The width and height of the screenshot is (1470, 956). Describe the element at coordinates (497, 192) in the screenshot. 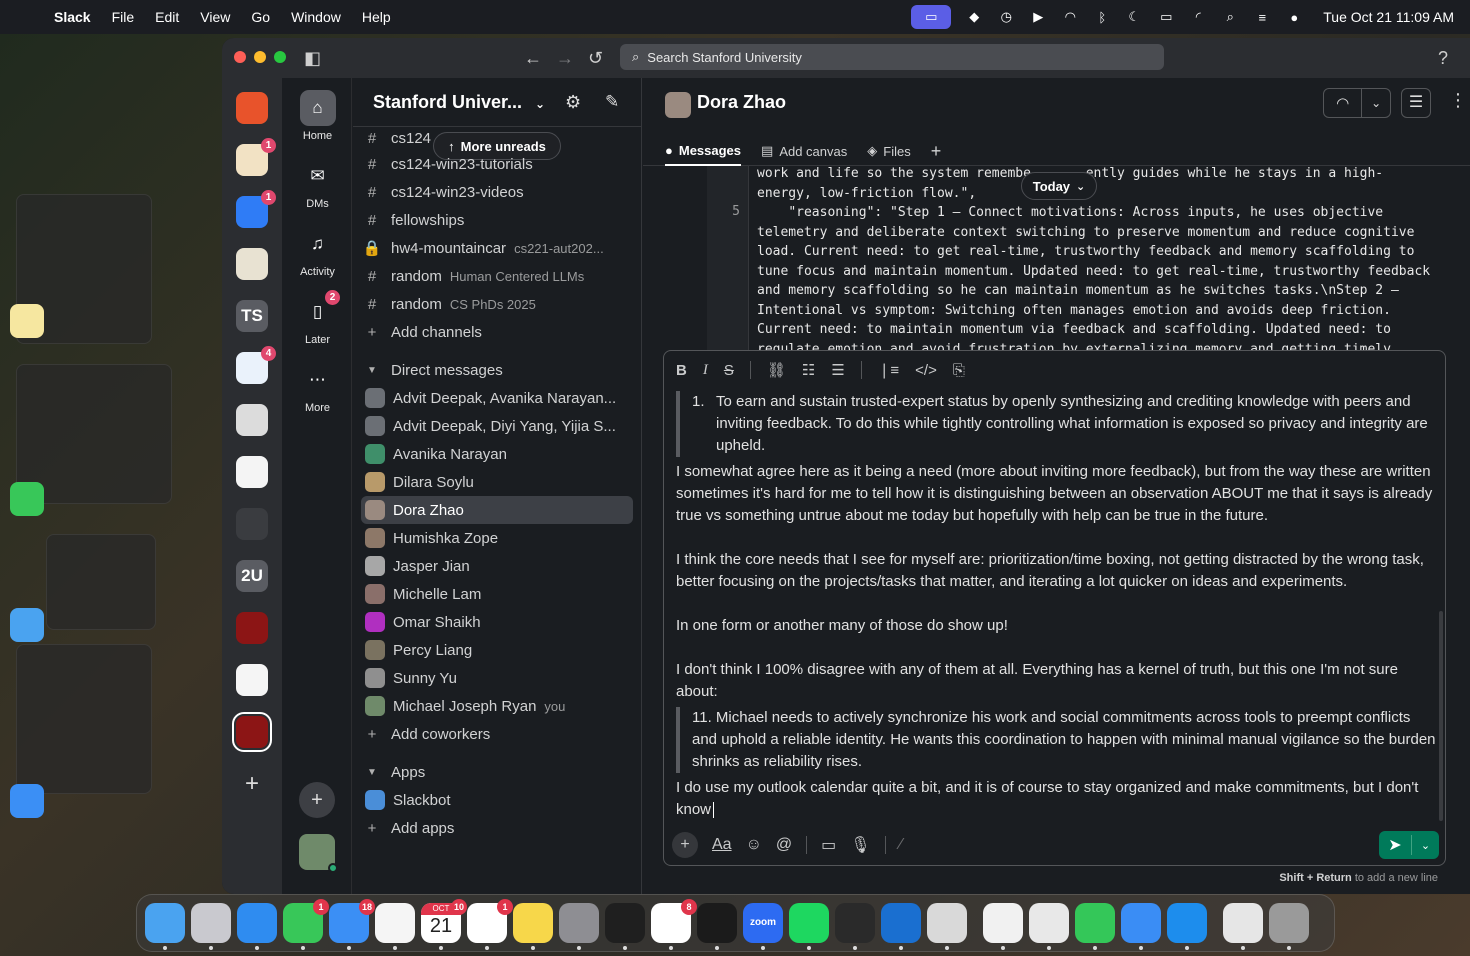

I see `sidebar-channel: # cs124-win23-videos` at that location.